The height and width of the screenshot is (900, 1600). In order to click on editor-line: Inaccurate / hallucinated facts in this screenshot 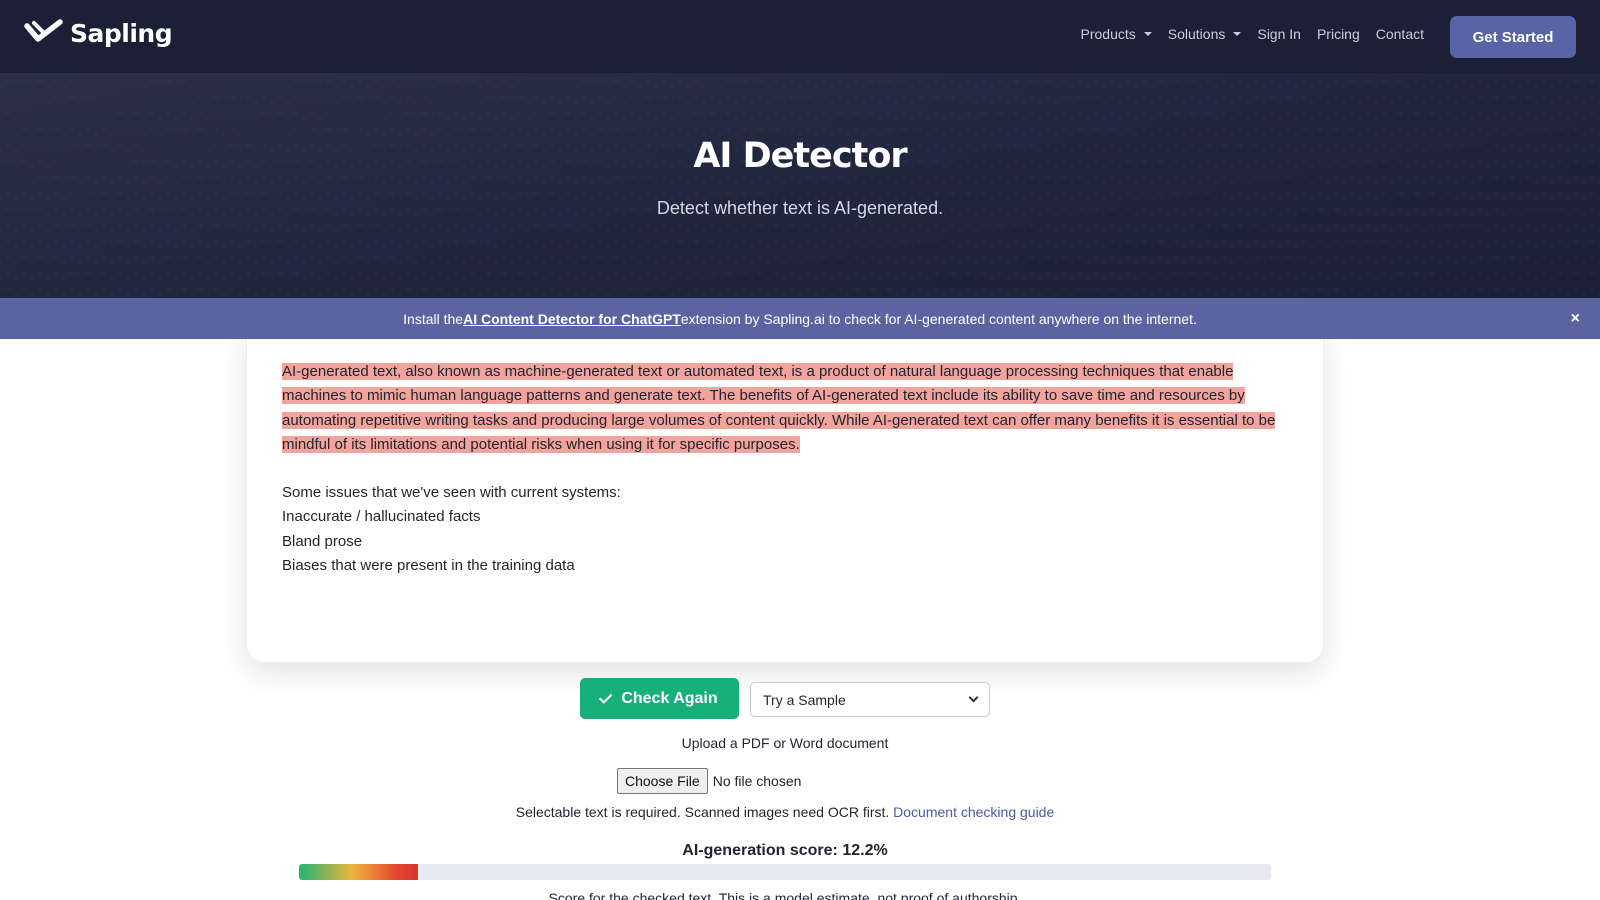, I will do `click(381, 517)`.